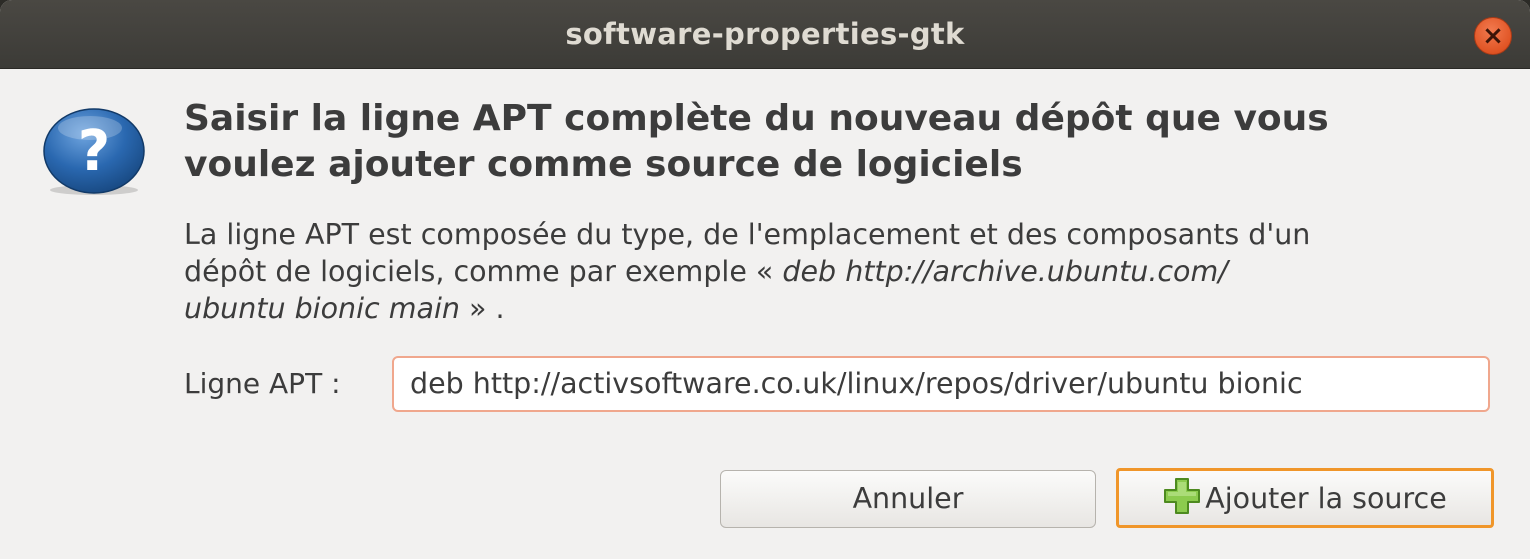  I want to click on apt-line-label: Ligne APT :, so click(262, 383).